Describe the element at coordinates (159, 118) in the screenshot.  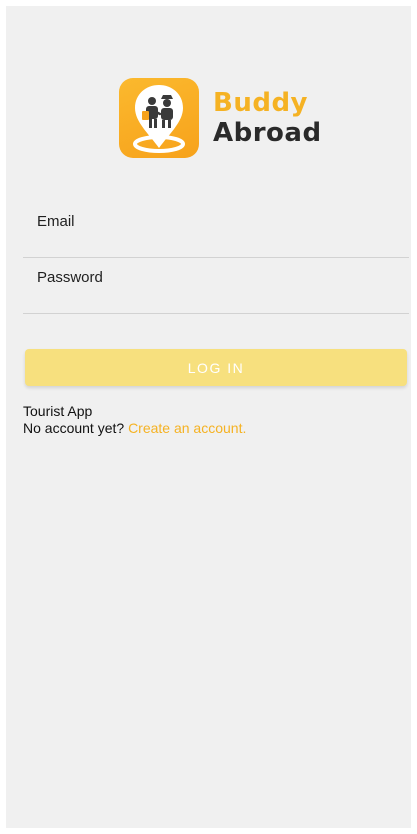
I see `map-pin-travellers-icon` at that location.